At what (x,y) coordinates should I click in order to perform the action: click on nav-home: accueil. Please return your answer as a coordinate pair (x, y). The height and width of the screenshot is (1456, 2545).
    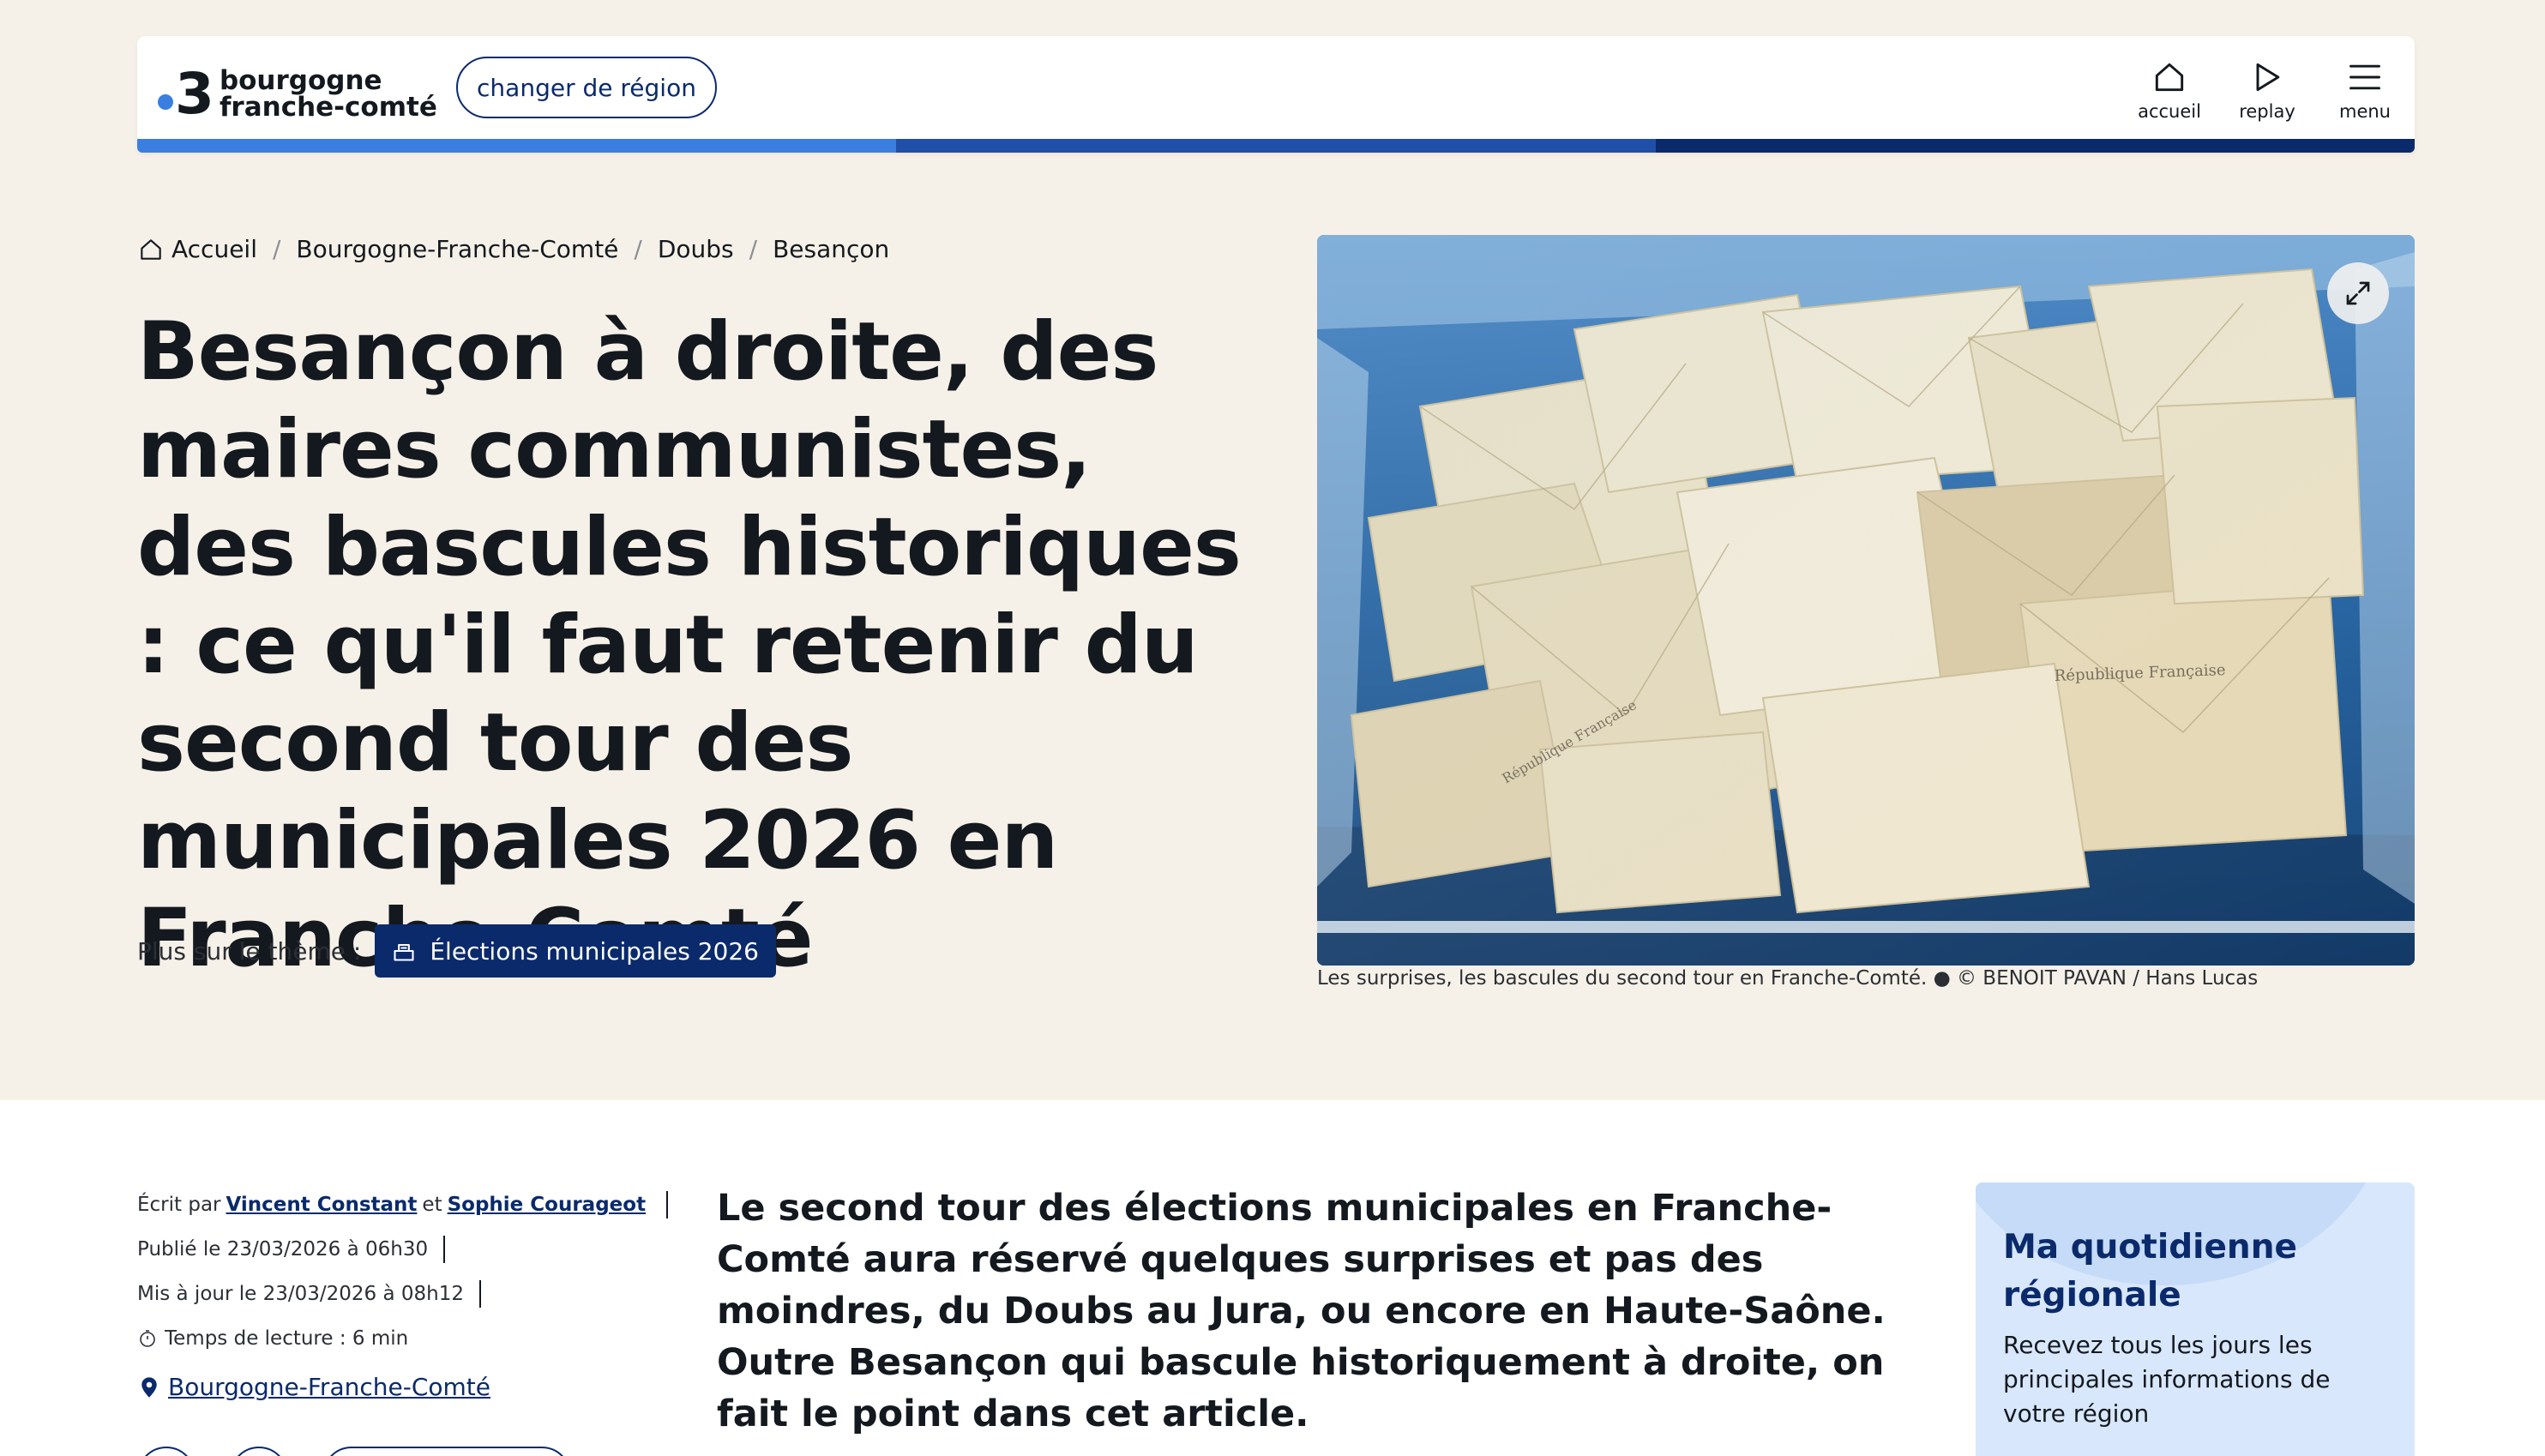
    Looking at the image, I should click on (2170, 90).